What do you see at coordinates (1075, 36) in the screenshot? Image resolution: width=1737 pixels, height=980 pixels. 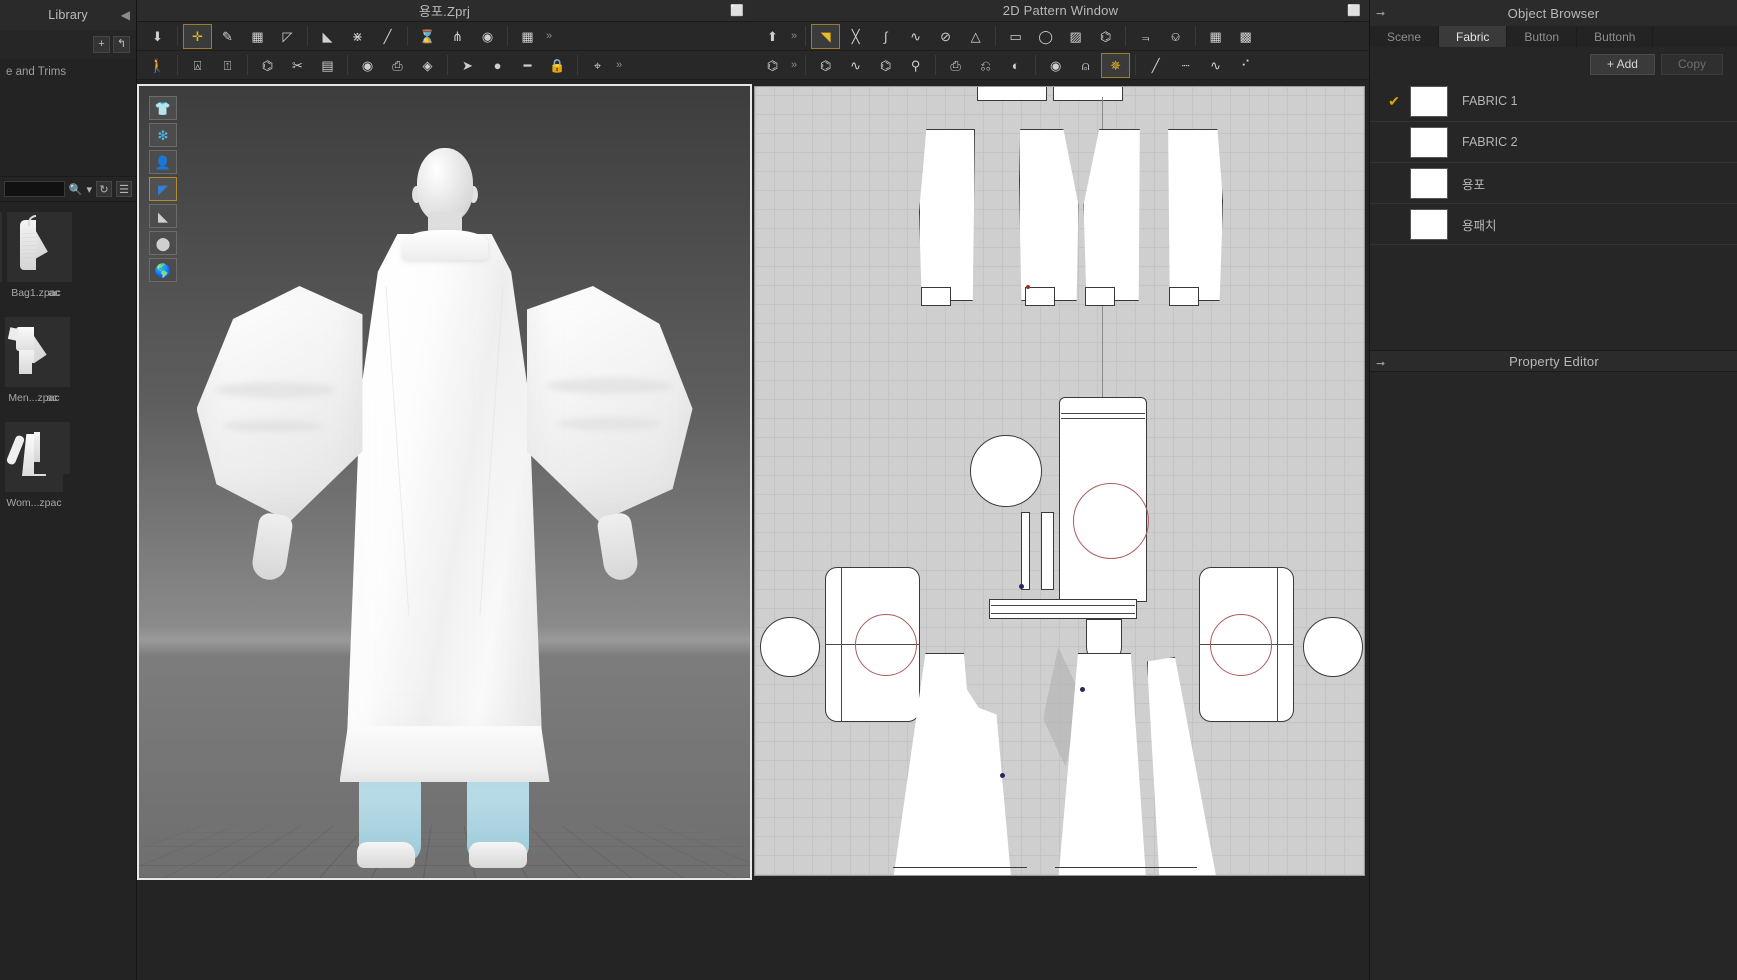 I see `internal-line-tool: ▨` at bounding box center [1075, 36].